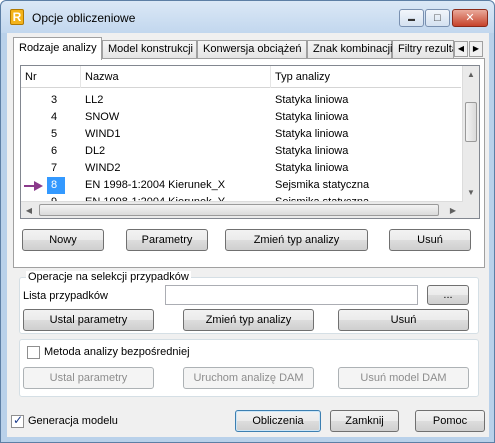  Describe the element at coordinates (33, 186) in the screenshot. I see `arrow-right-icon` at that location.